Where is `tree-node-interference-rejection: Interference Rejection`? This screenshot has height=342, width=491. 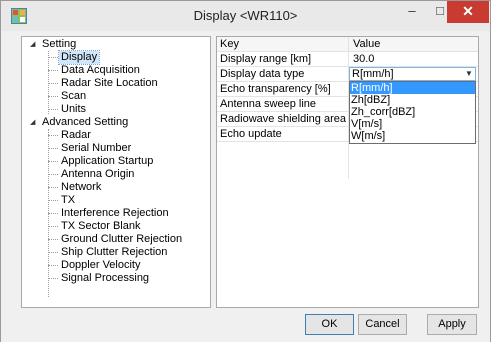 tree-node-interference-rejection: Interference Rejection is located at coordinates (115, 213).